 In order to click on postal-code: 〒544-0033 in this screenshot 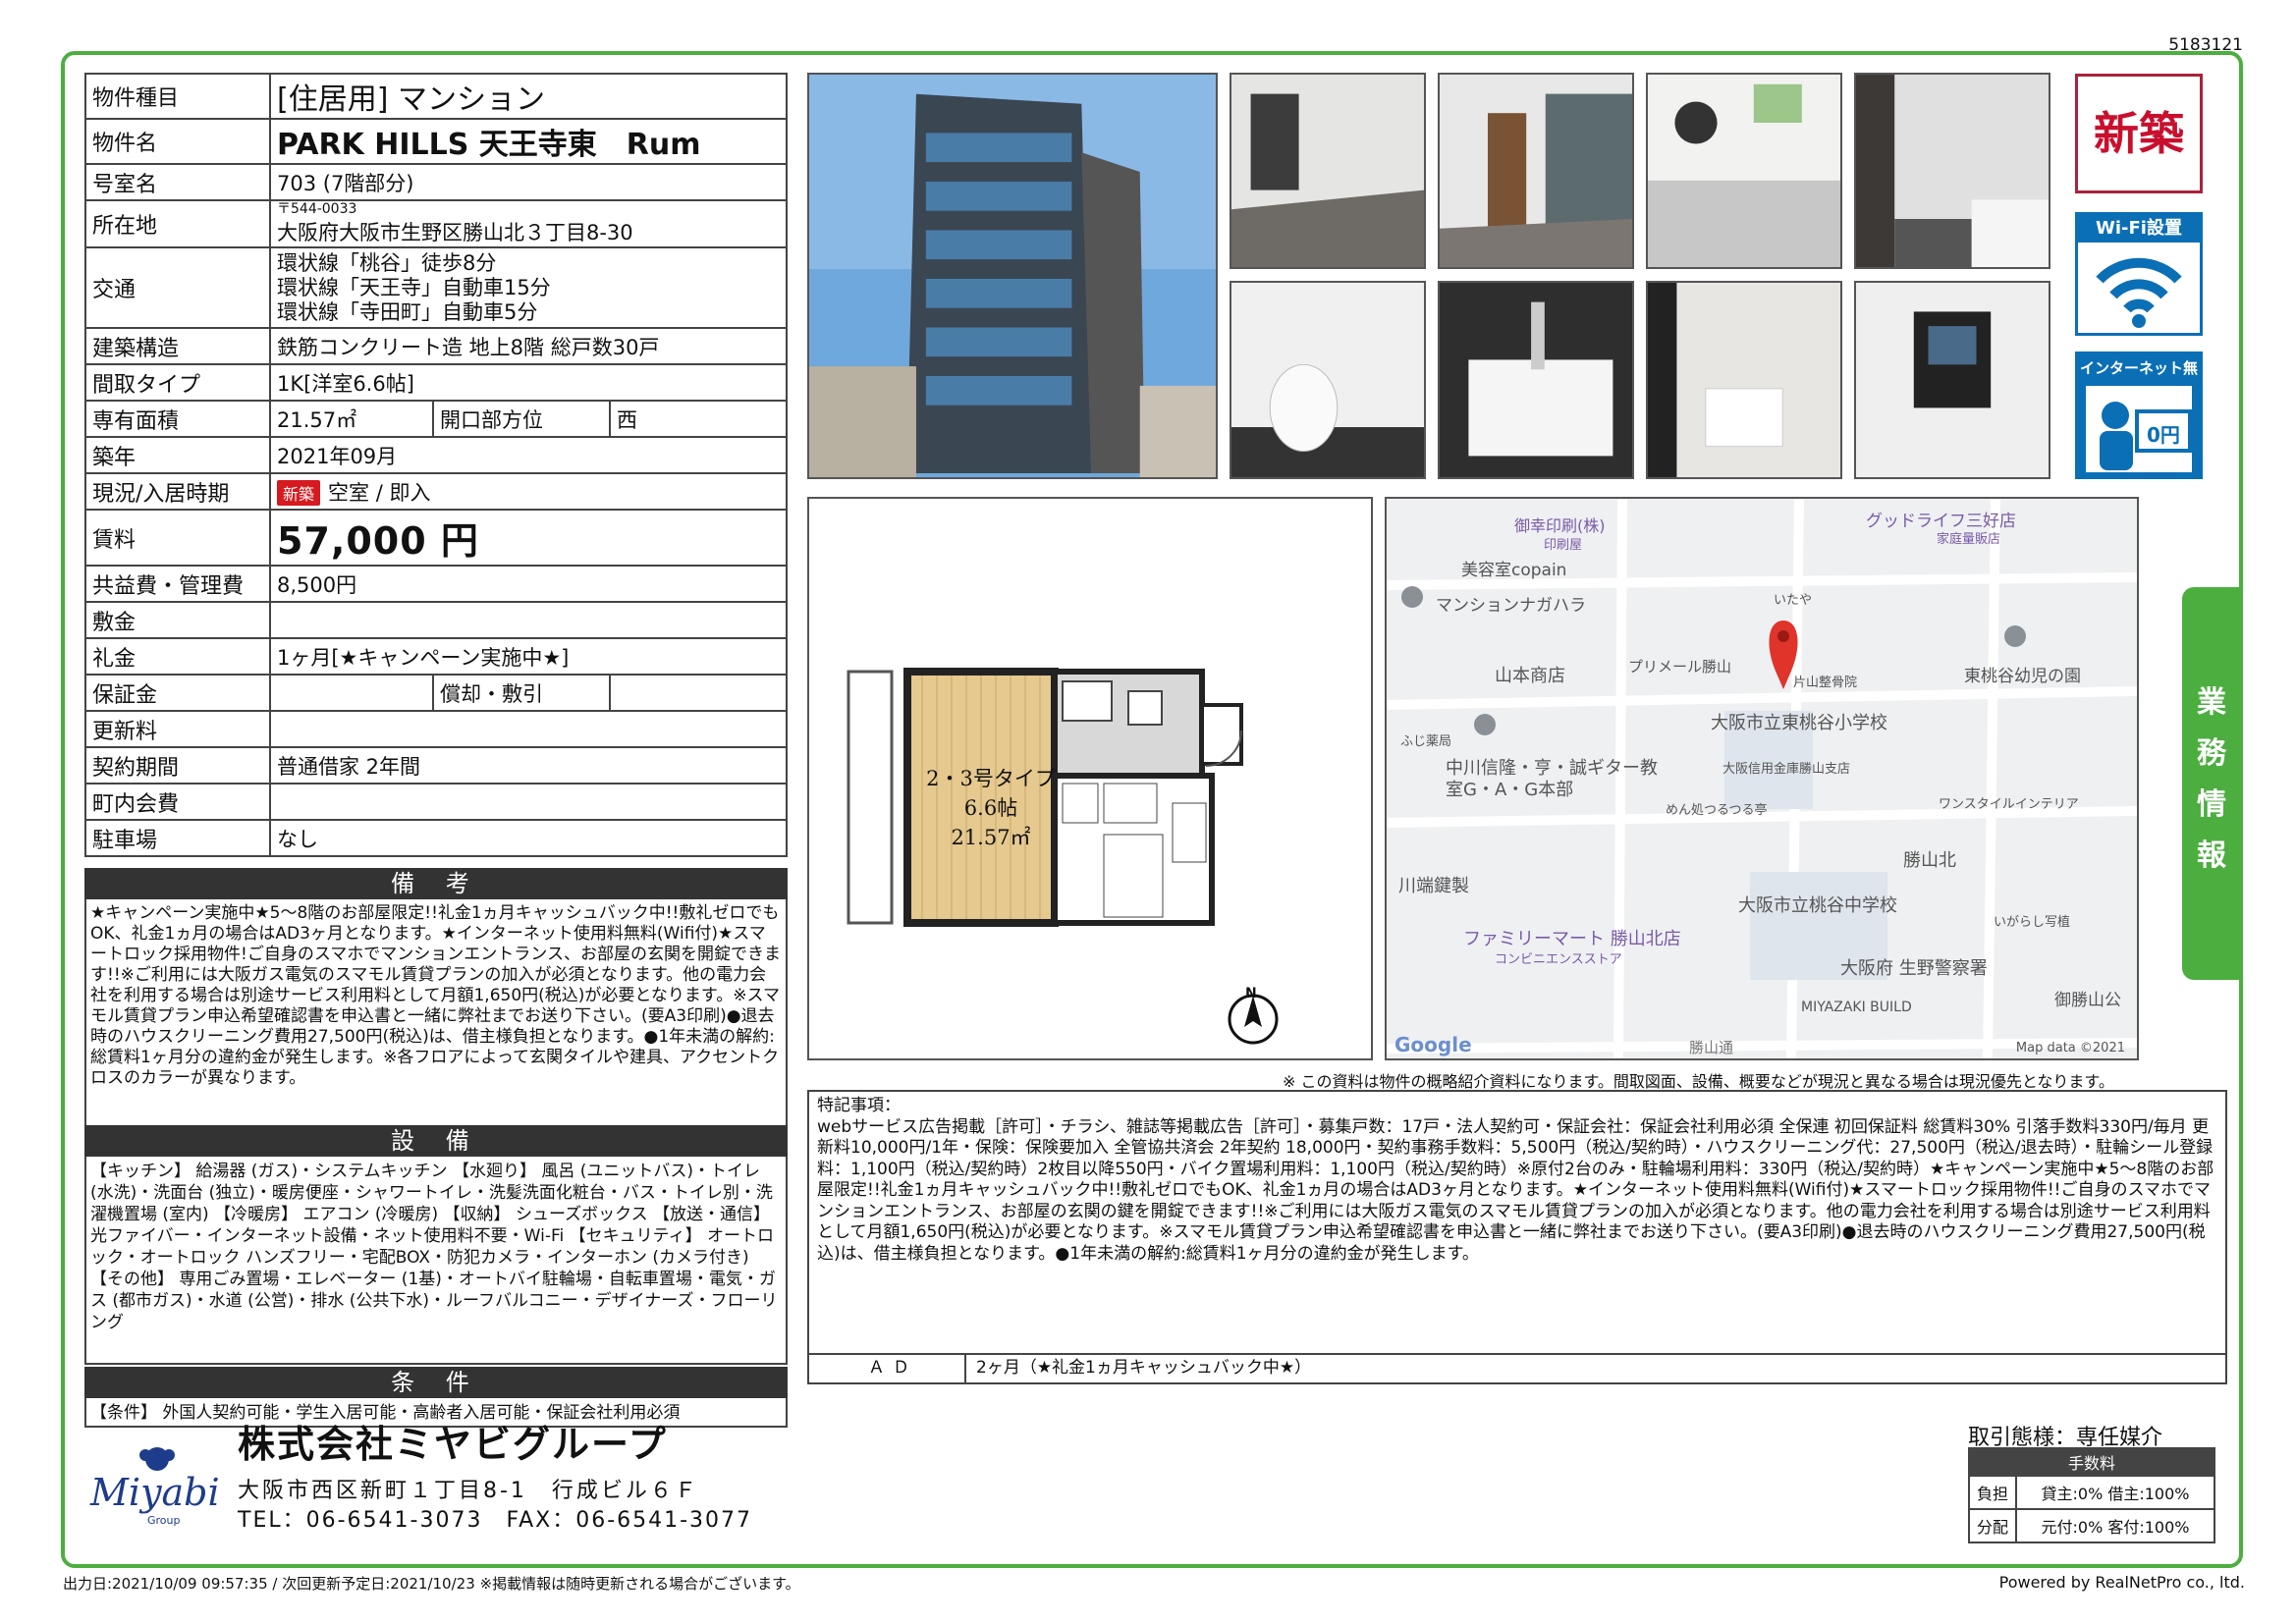, I will do `click(317, 209)`.